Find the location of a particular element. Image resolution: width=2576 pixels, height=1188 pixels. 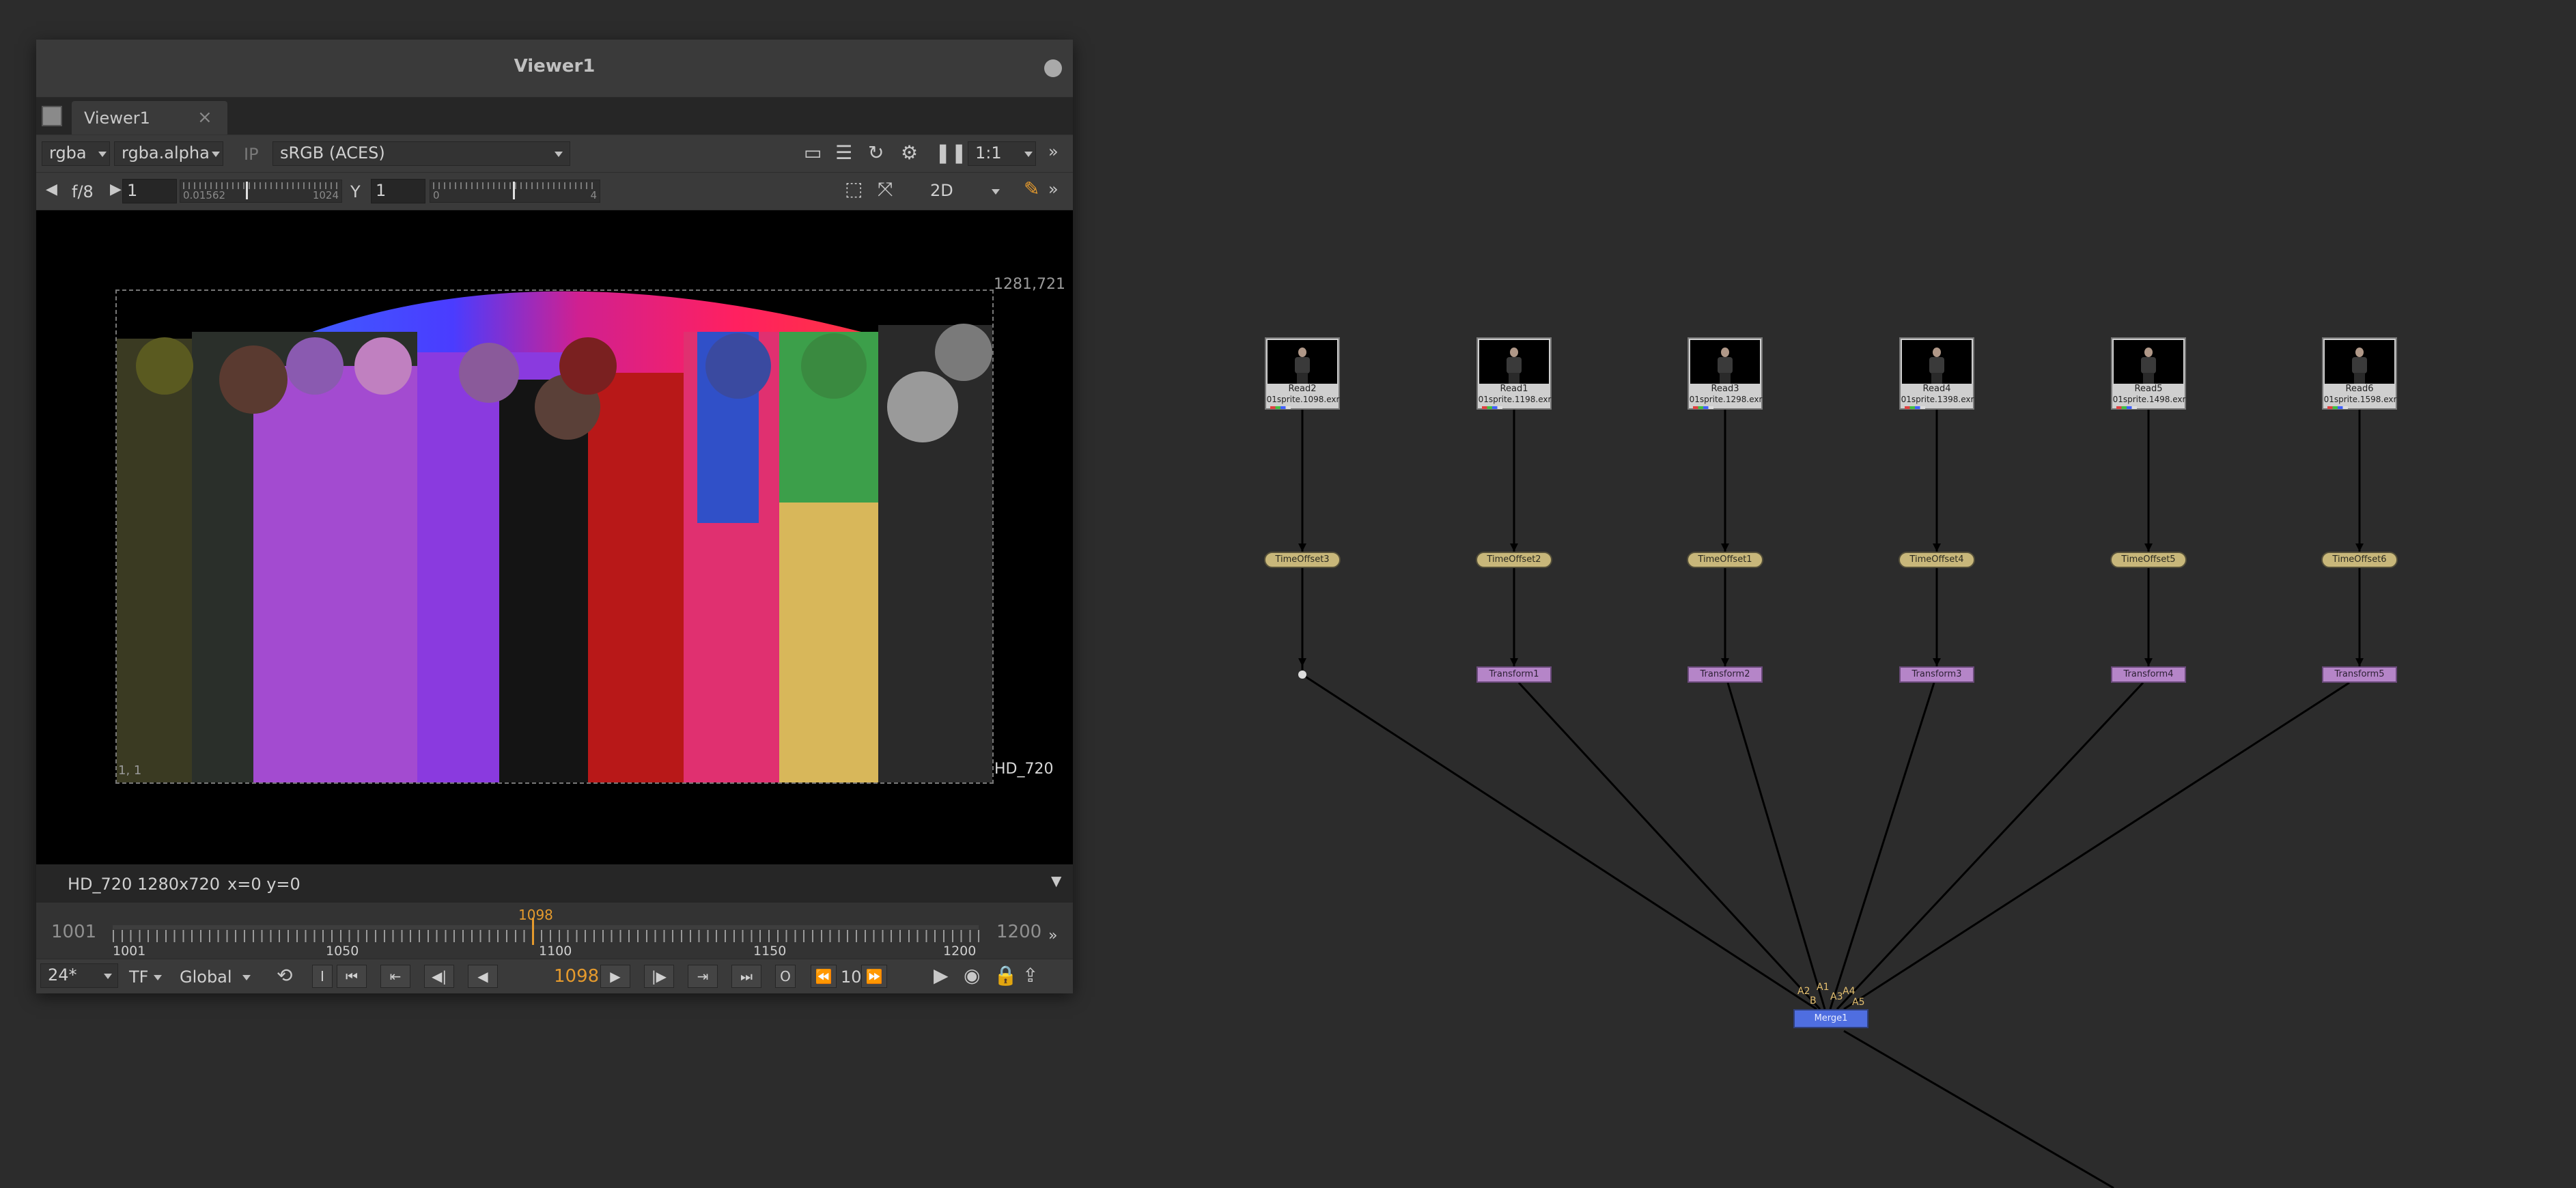

lock-icon: 🔒 is located at coordinates (1006, 976).